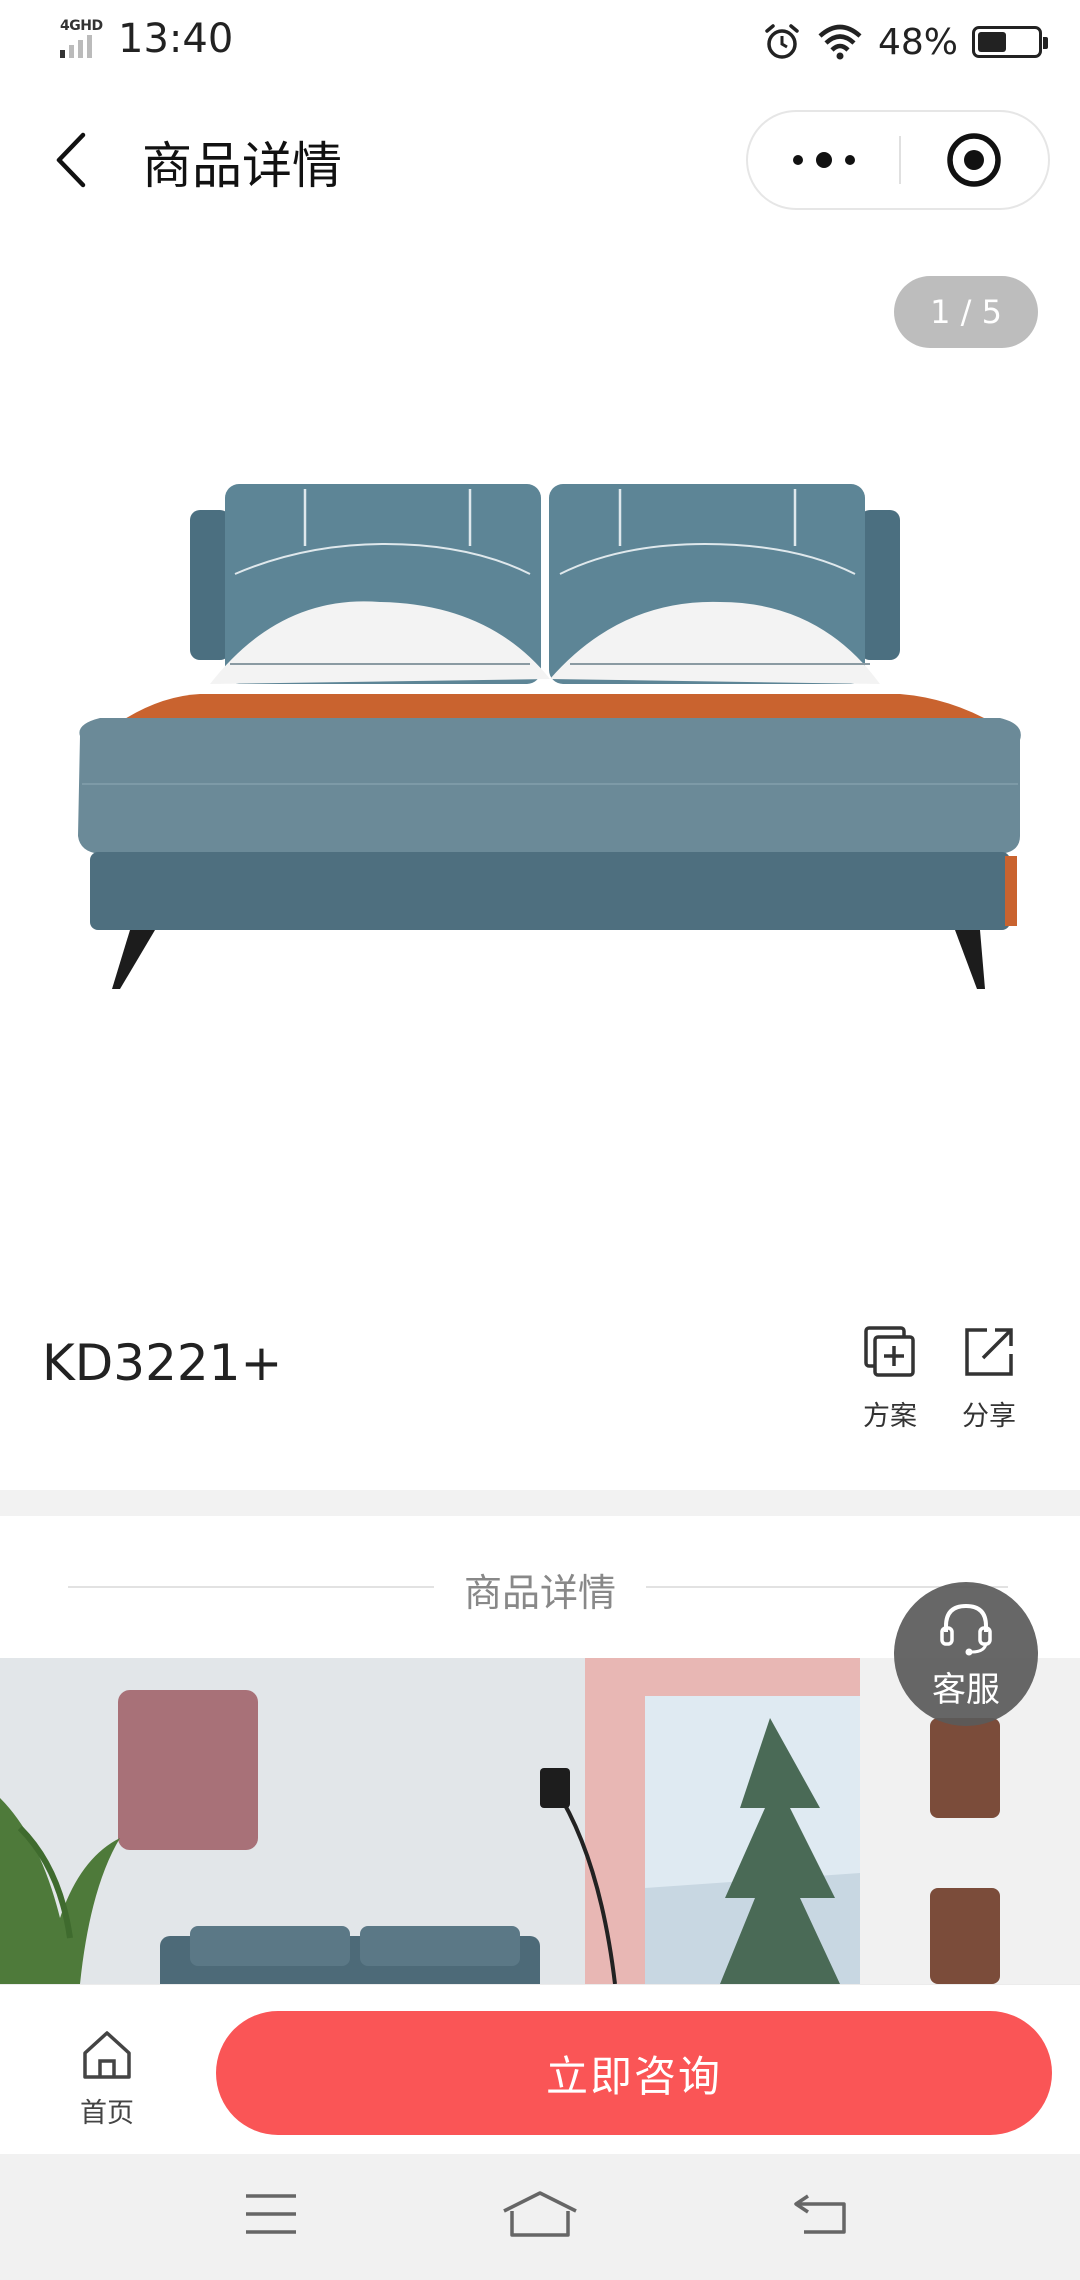 The width and height of the screenshot is (1080, 2280). I want to click on close-target-icon, so click(974, 160).